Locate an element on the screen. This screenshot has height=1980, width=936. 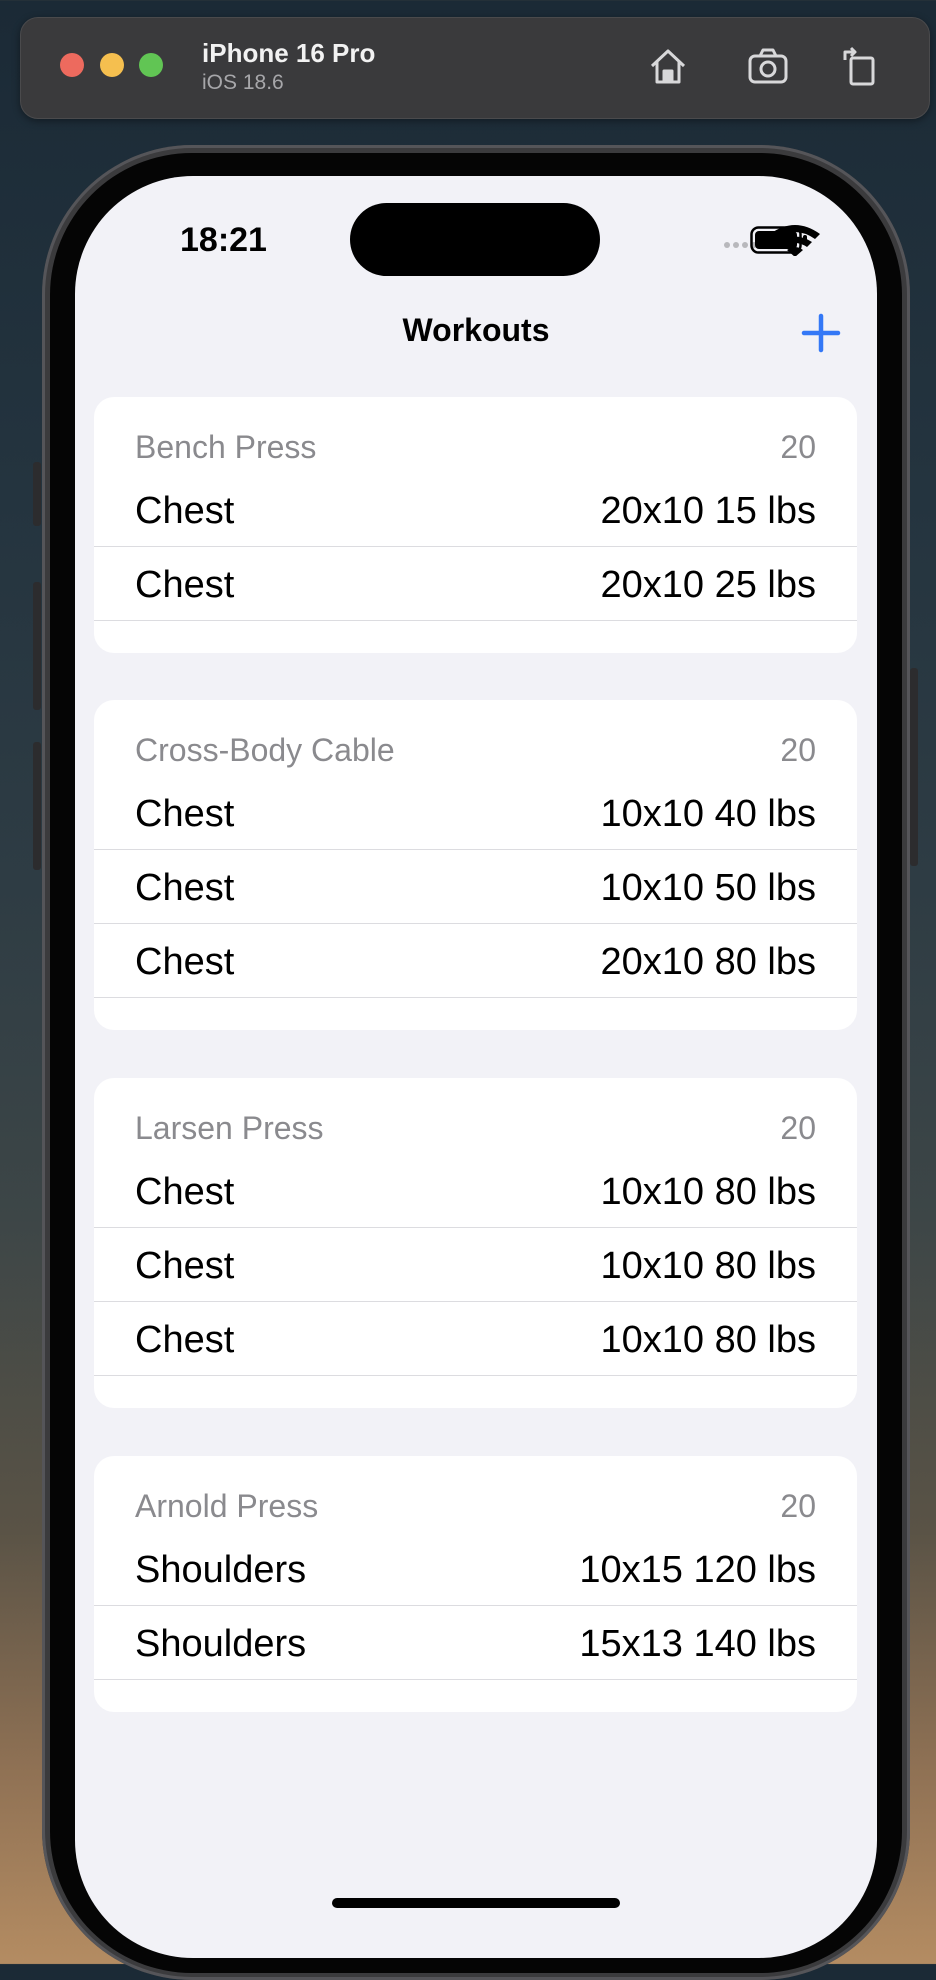
screenshot-icon is located at coordinates (768, 66).